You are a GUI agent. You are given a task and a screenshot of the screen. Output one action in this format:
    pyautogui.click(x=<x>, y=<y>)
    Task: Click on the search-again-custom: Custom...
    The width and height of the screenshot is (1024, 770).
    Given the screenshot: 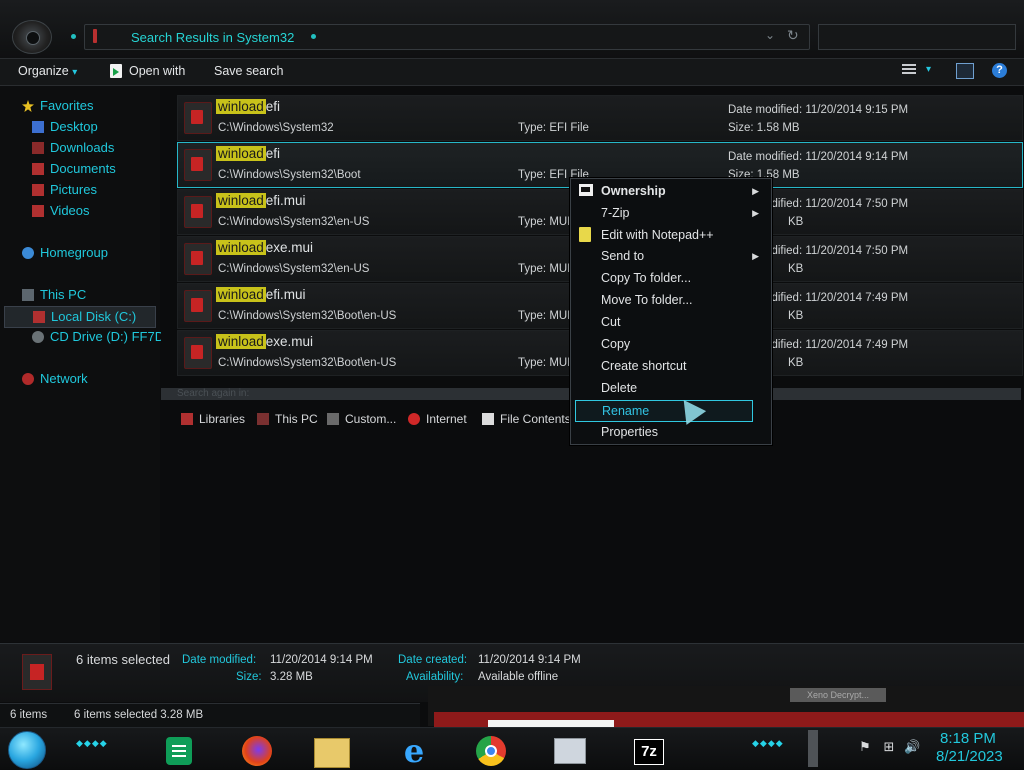 What is the action you would take?
    pyautogui.click(x=361, y=419)
    